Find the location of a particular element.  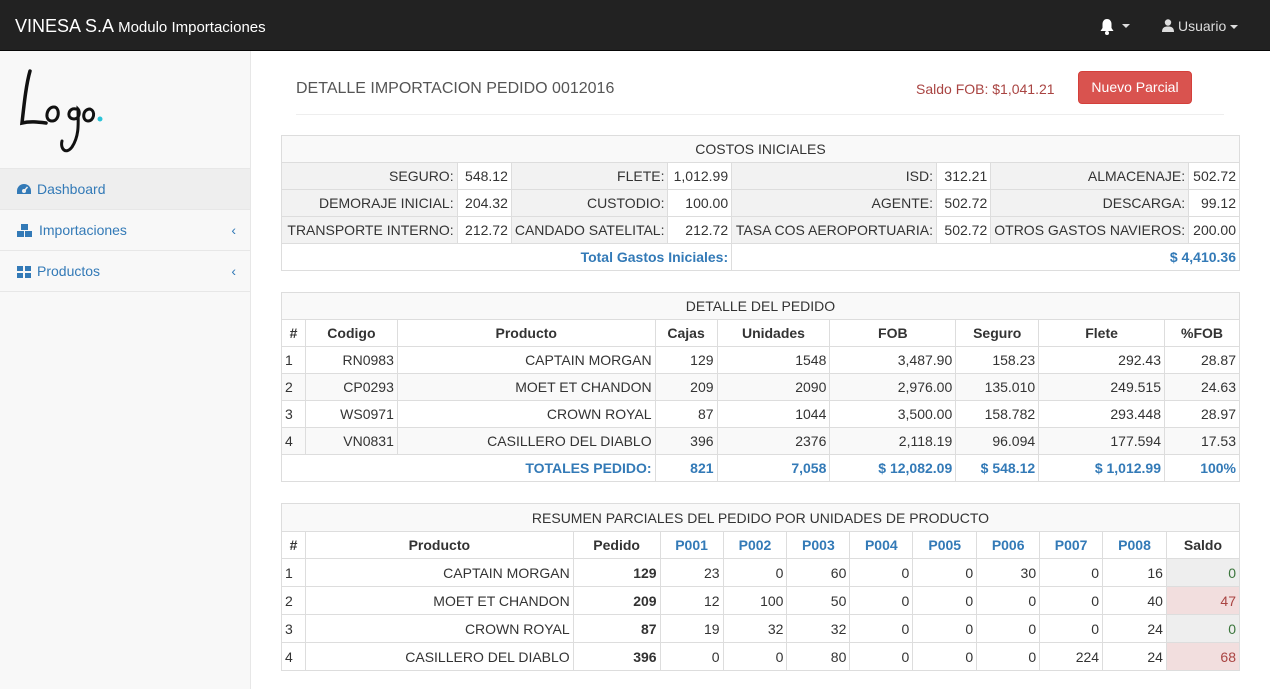

user-icon is located at coordinates (1168, 25).